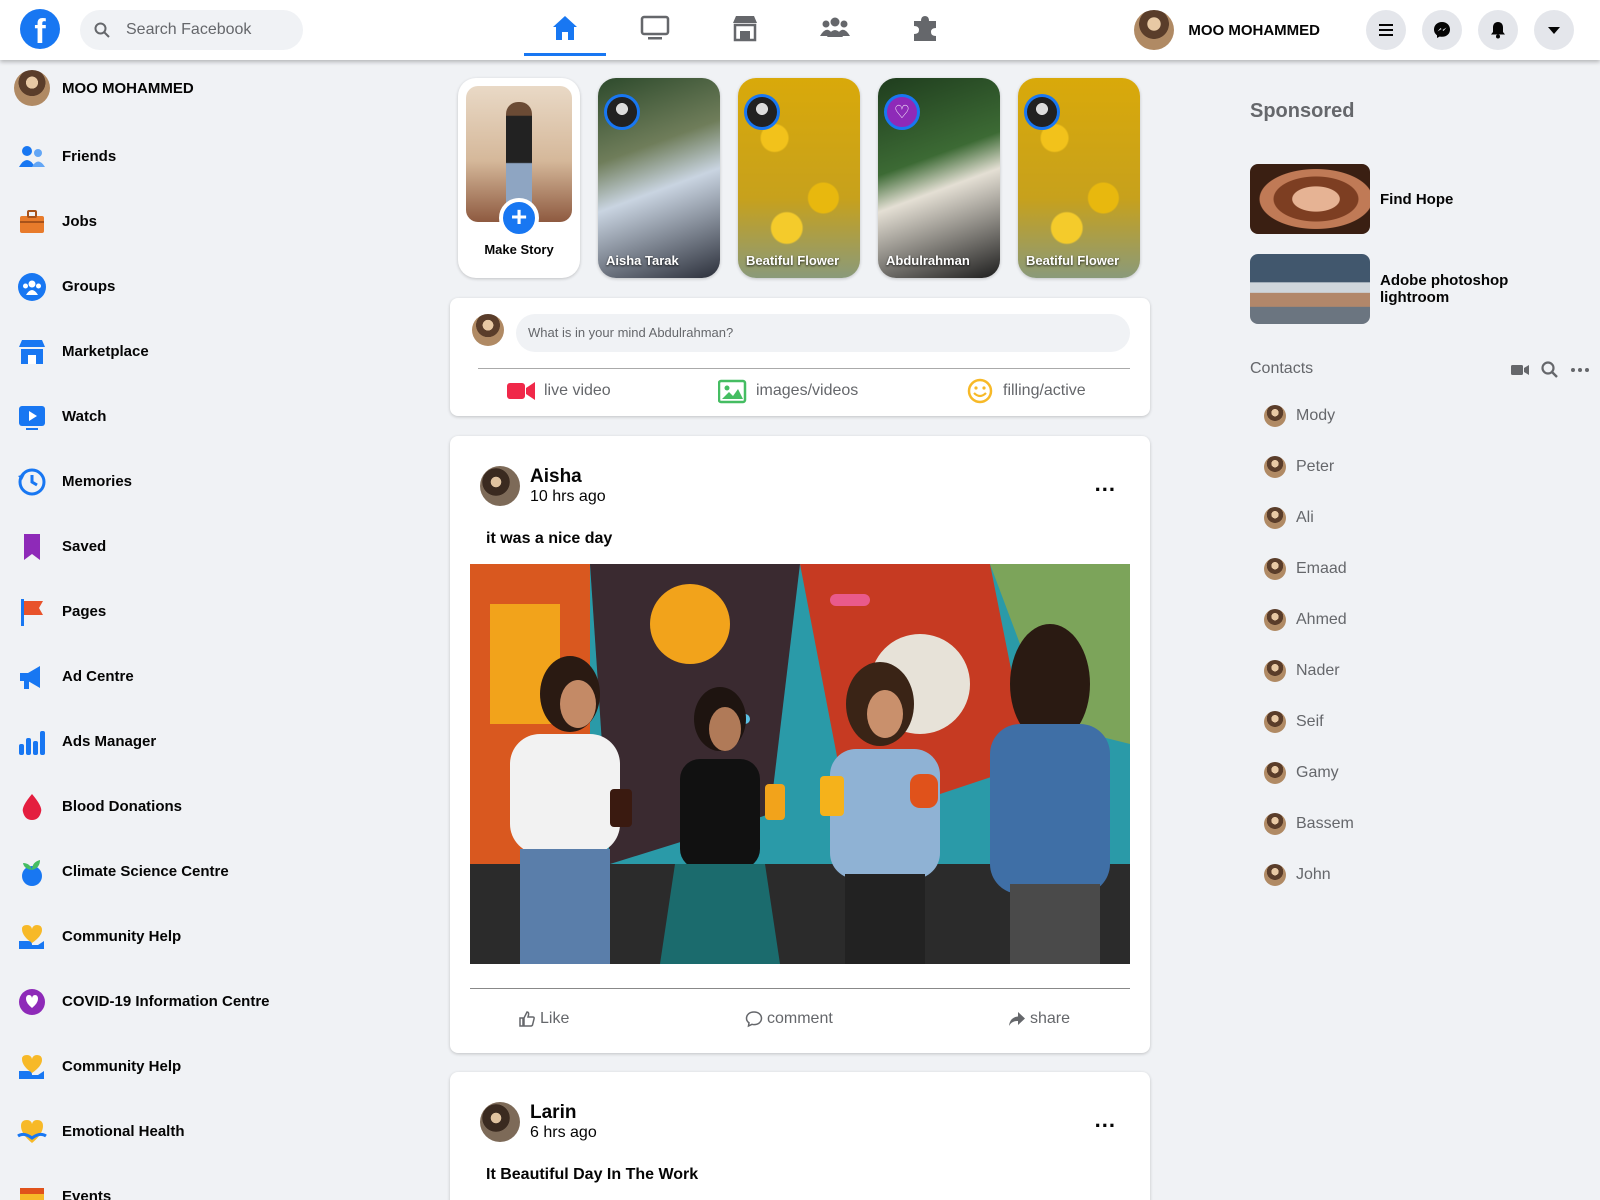 The height and width of the screenshot is (1200, 1600). I want to click on notifications-button, so click(1498, 30).